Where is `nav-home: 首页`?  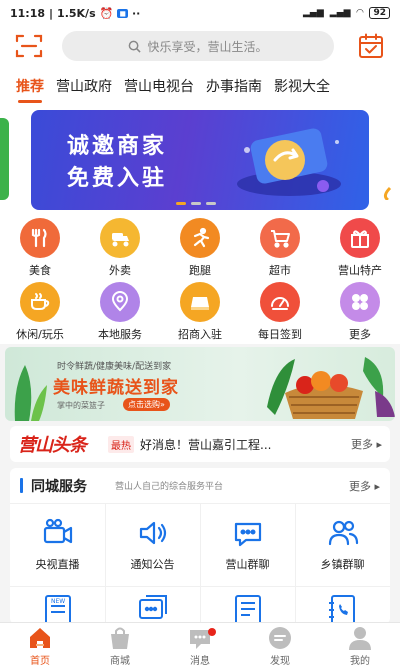 nav-home: 首页 is located at coordinates (40, 645).